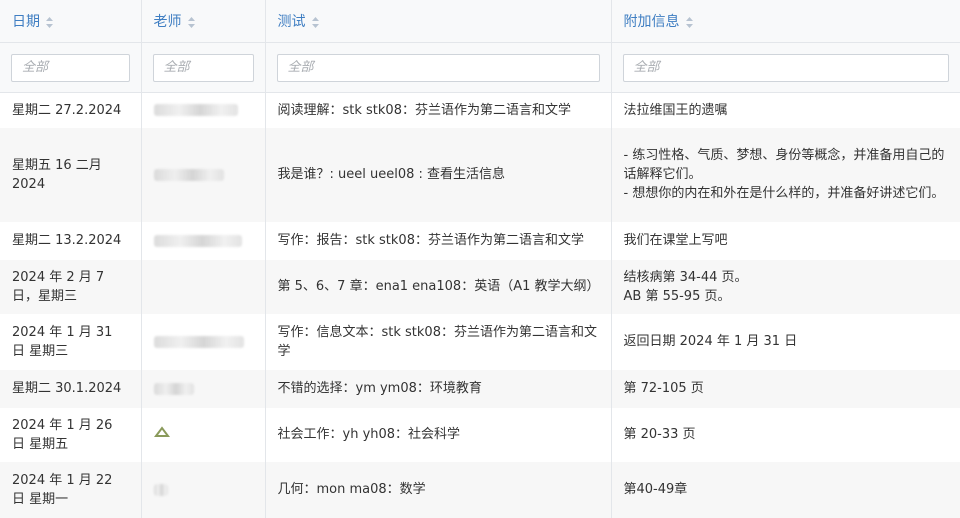  I want to click on filter-teacher-input, so click(203, 67).